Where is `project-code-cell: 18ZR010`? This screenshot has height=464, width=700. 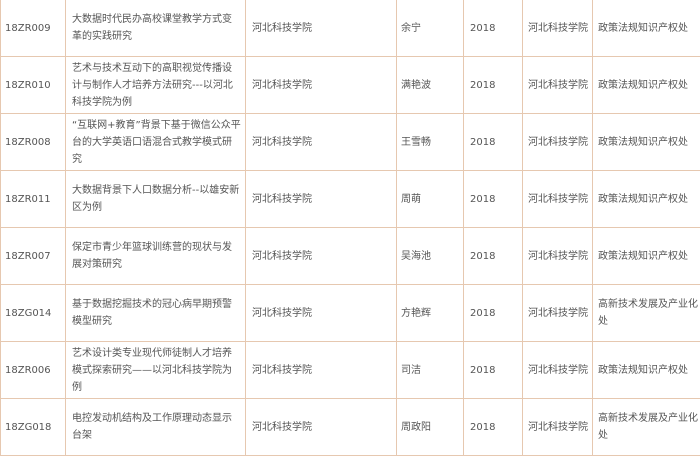
project-code-cell: 18ZR010 is located at coordinates (33, 85).